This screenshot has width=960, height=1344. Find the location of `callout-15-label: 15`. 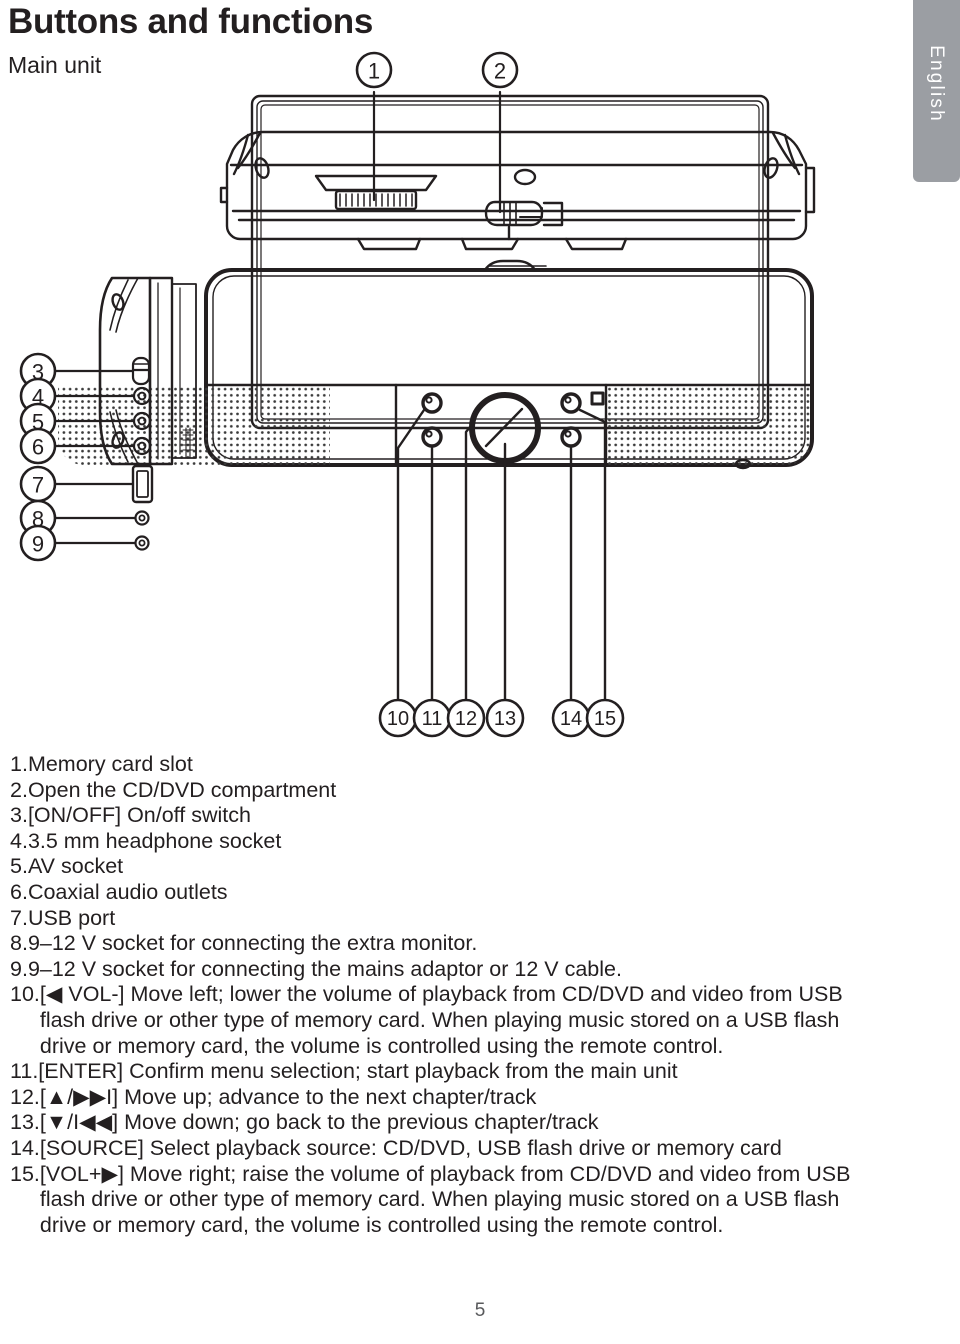

callout-15-label: 15 is located at coordinates (605, 719).